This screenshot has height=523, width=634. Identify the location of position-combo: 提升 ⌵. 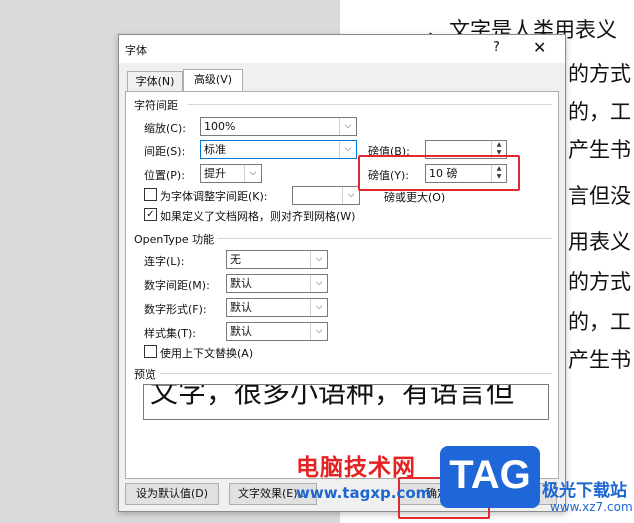
(231, 173).